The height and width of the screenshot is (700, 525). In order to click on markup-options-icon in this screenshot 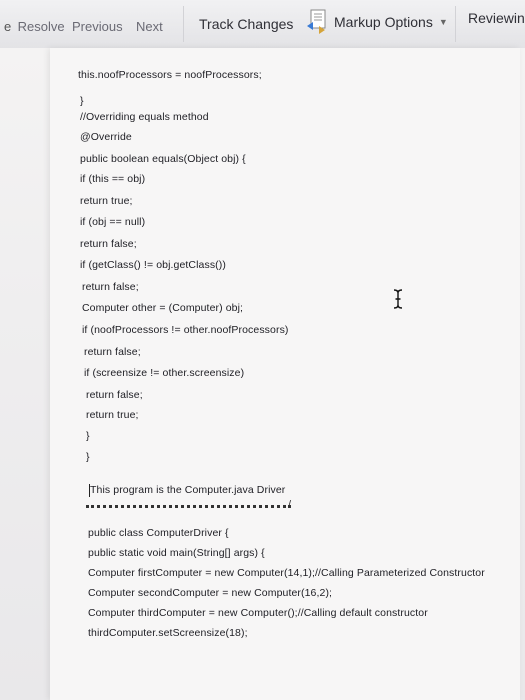, I will do `click(317, 22)`.